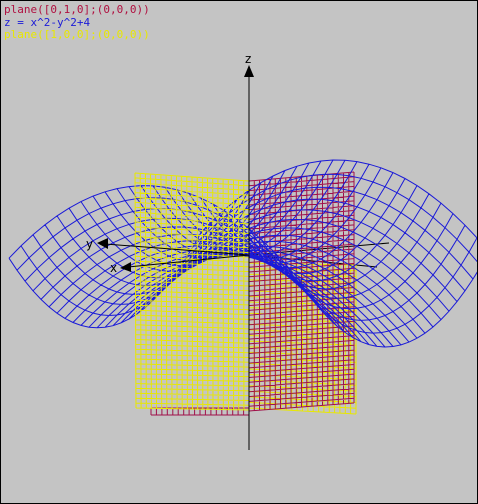  What do you see at coordinates (249, 71) in the screenshot?
I see `z-axis-arrowhead` at bounding box center [249, 71].